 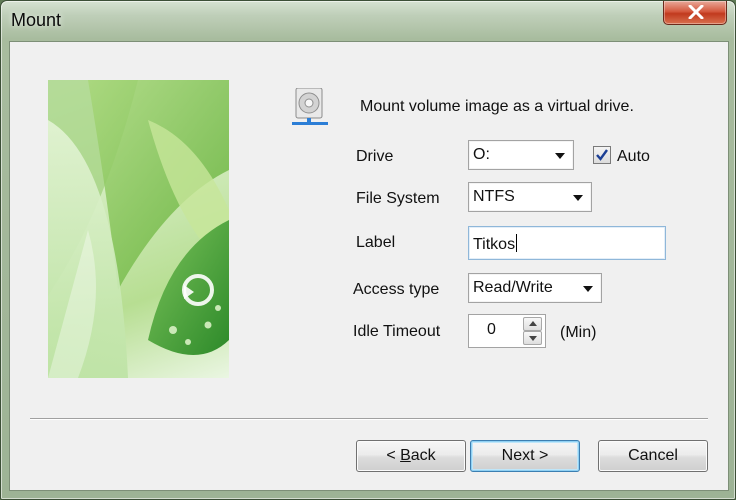 What do you see at coordinates (513, 287) in the screenshot?
I see `access-type-select-value: Read/Write` at bounding box center [513, 287].